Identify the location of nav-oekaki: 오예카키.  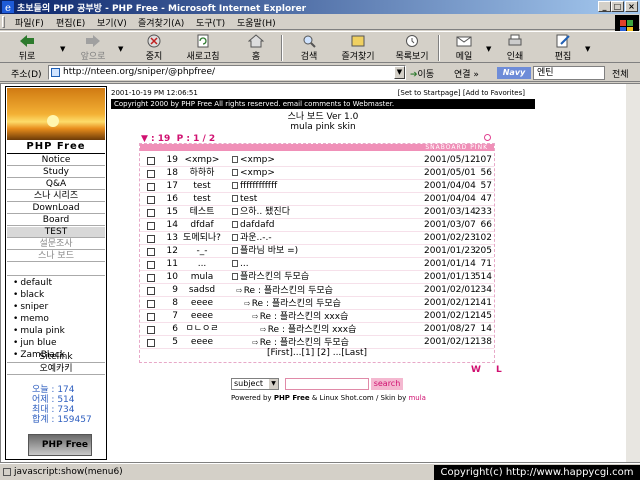
(56, 369).